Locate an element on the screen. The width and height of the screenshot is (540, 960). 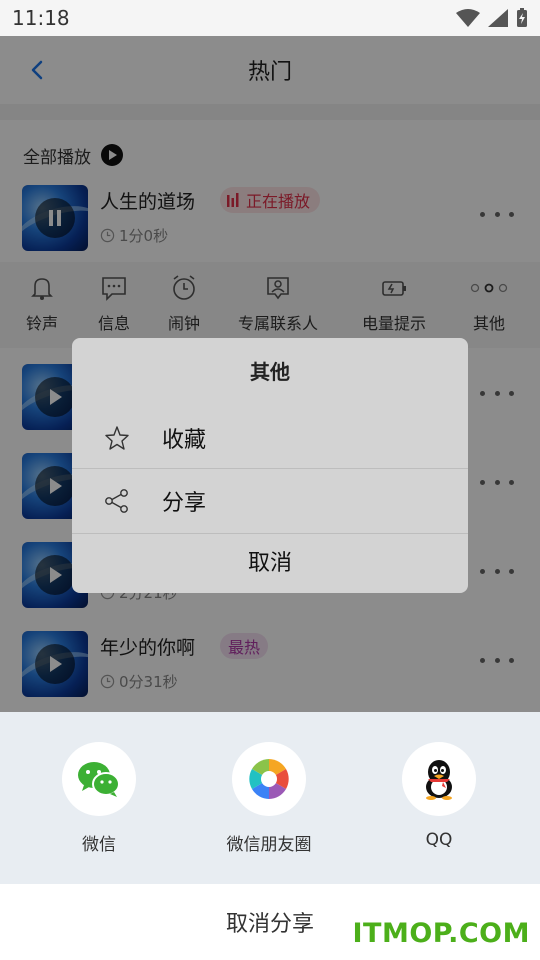
qq-icon is located at coordinates (439, 779).